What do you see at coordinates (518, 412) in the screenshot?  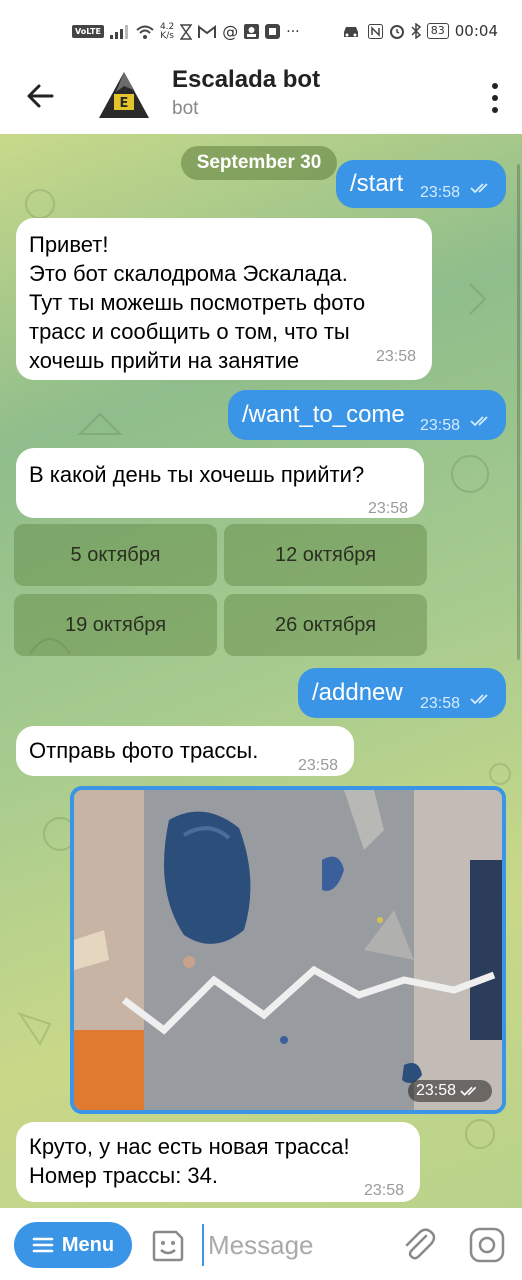 I see `chat-scrollbar` at bounding box center [518, 412].